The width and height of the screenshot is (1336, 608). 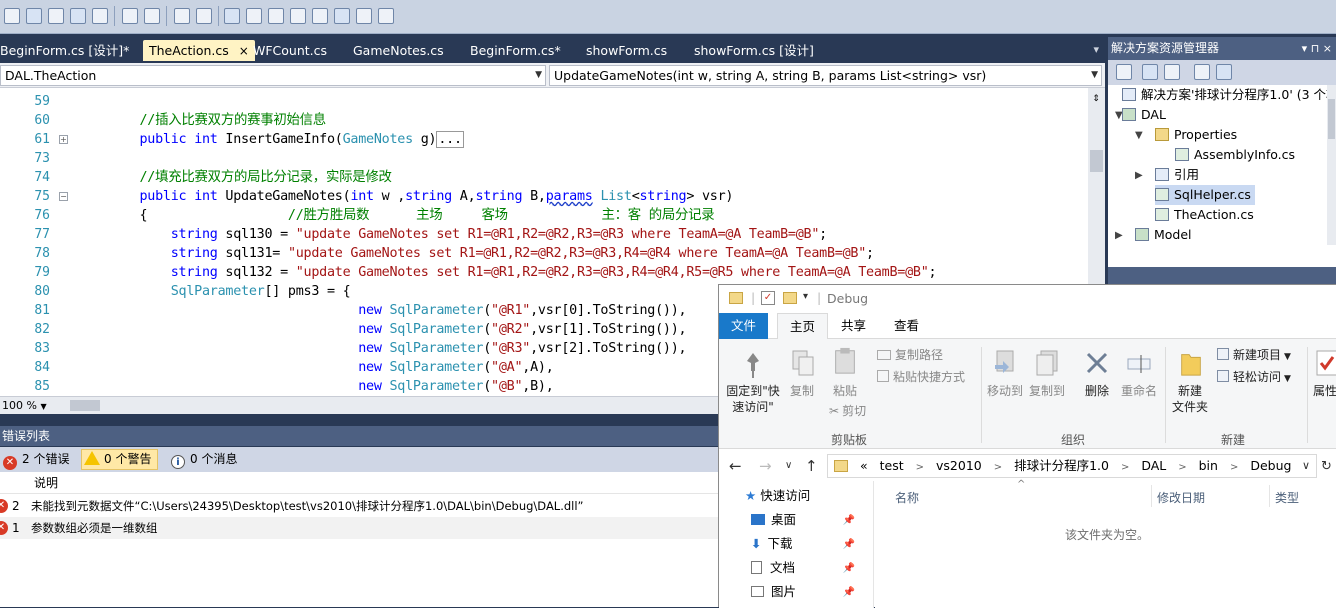 I want to click on breadcrumb-bin: bin, so click(x=1208, y=465).